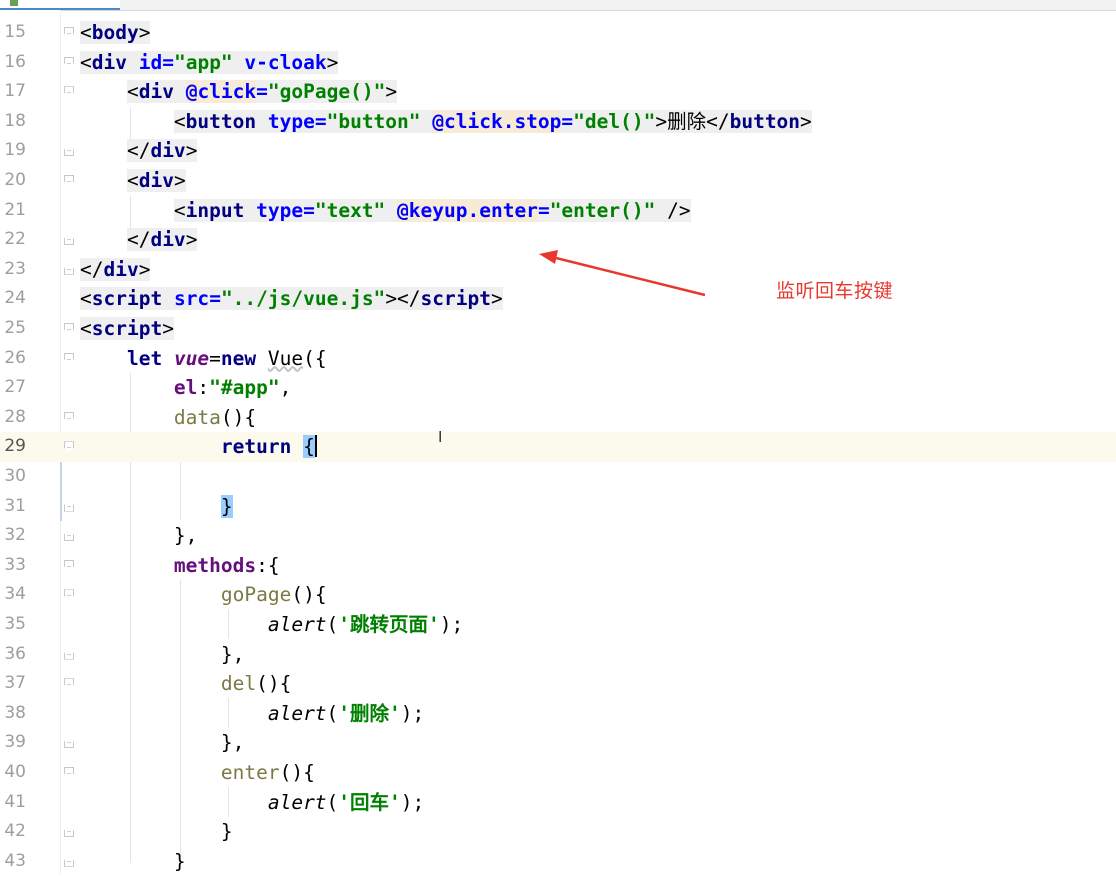 The height and width of the screenshot is (876, 1116). What do you see at coordinates (548, 257) in the screenshot?
I see `arrow-head` at bounding box center [548, 257].